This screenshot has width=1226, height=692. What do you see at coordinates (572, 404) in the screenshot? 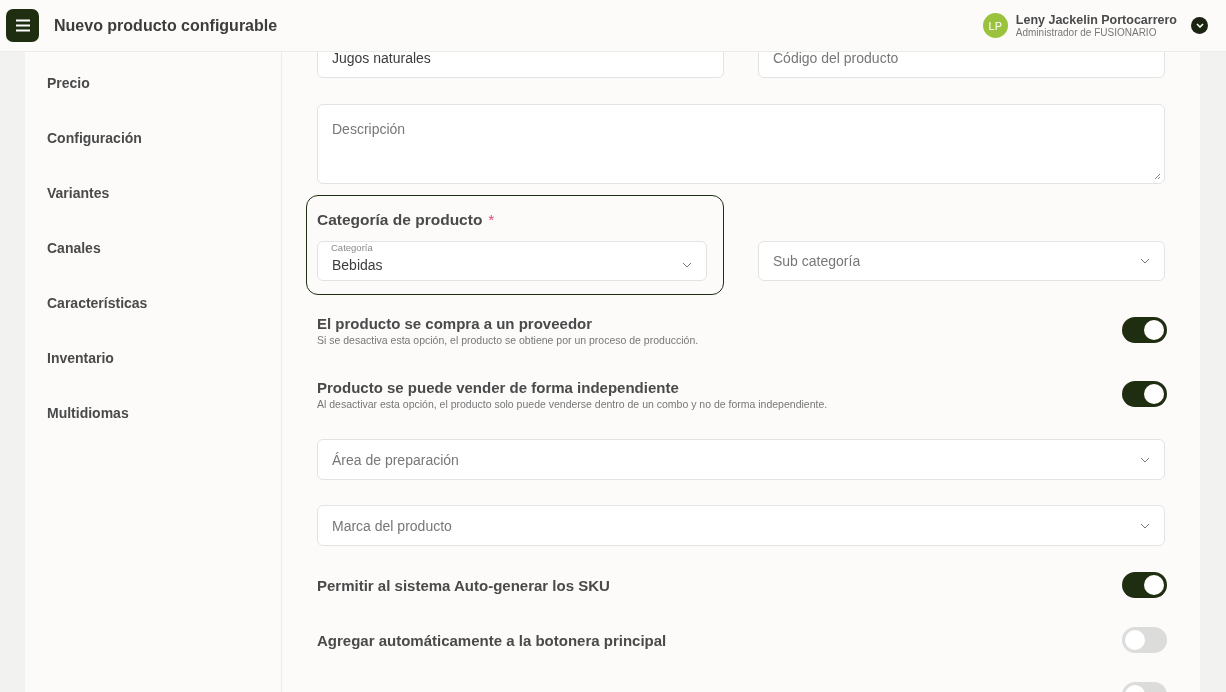
I see `toggle-description: Al desactivar esta opción, el producto solo puede venderse dentro de un combo y no de forma independiente.` at bounding box center [572, 404].